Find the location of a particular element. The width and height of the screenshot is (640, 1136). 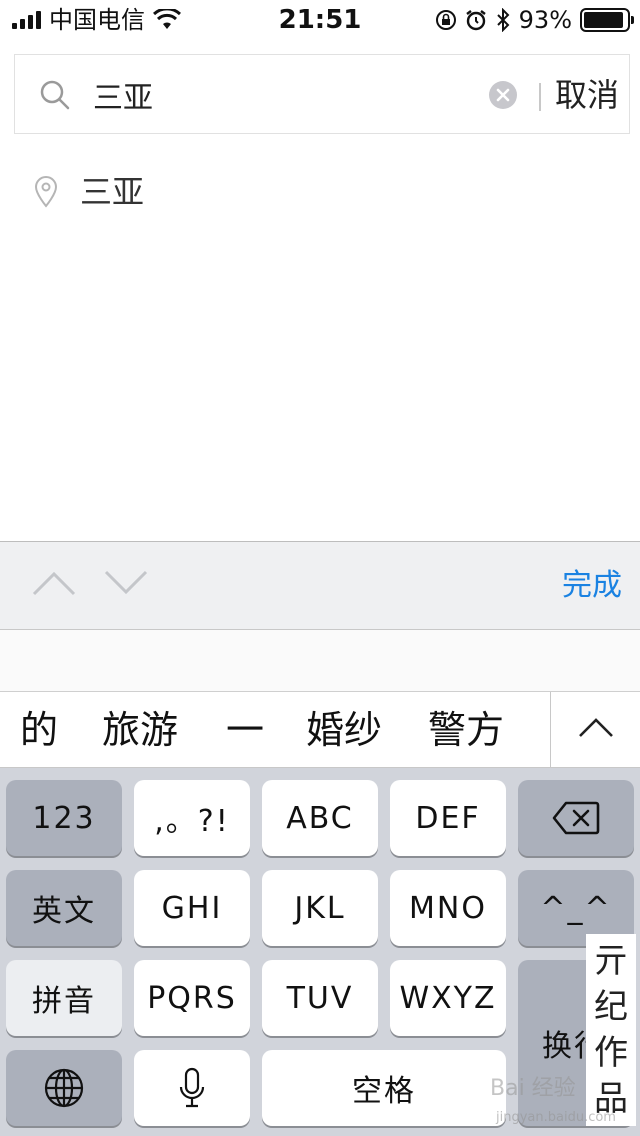

search-icon is located at coordinates (55, 95).